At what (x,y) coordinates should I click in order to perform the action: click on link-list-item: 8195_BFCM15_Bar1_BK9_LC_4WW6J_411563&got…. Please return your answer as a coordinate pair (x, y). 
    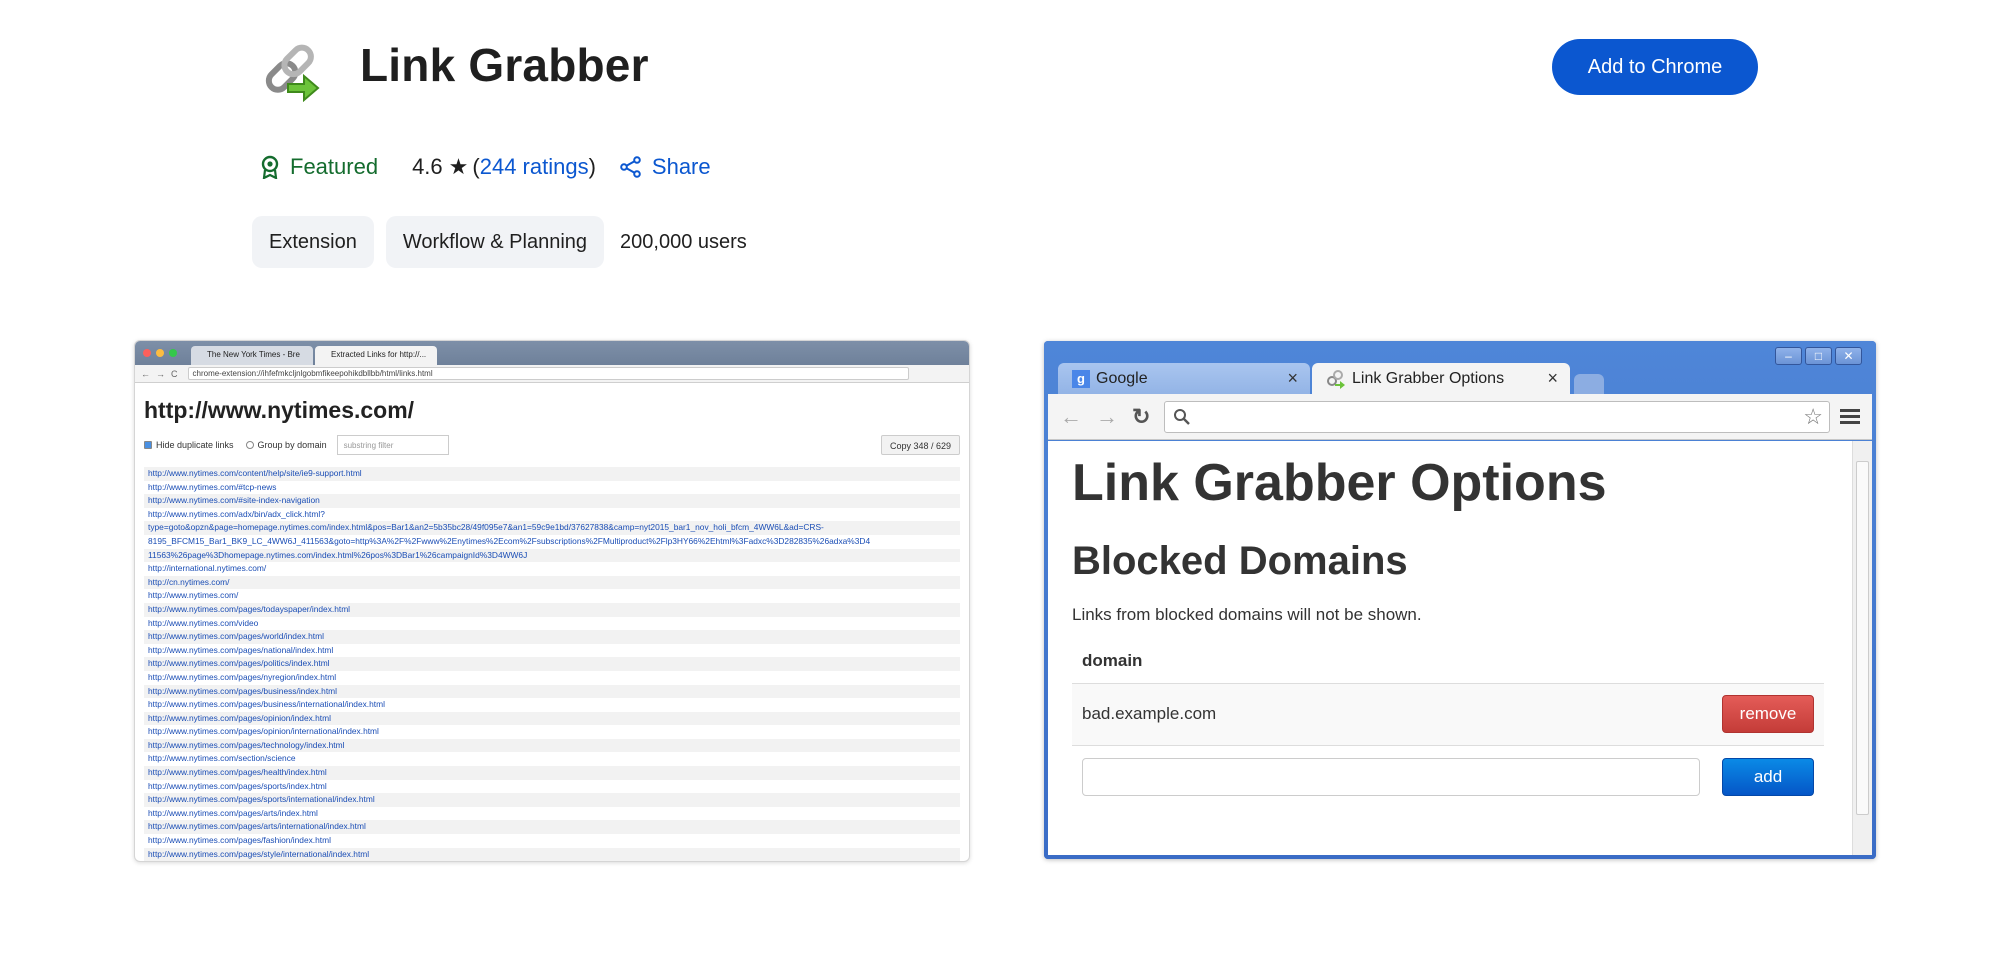
    Looking at the image, I should click on (509, 540).